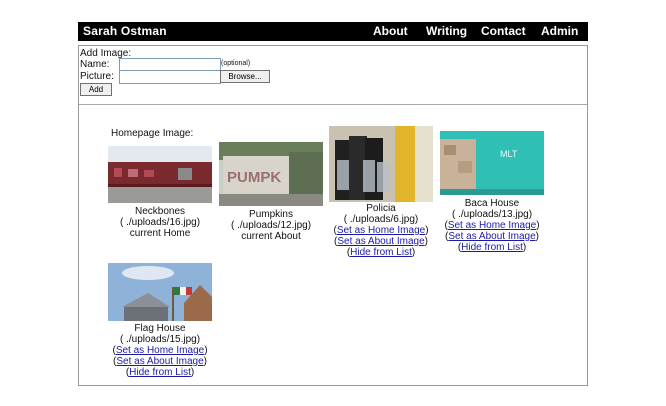 The height and width of the screenshot is (406, 666). Describe the element at coordinates (96, 89) in the screenshot. I see `add-button: Add` at that location.